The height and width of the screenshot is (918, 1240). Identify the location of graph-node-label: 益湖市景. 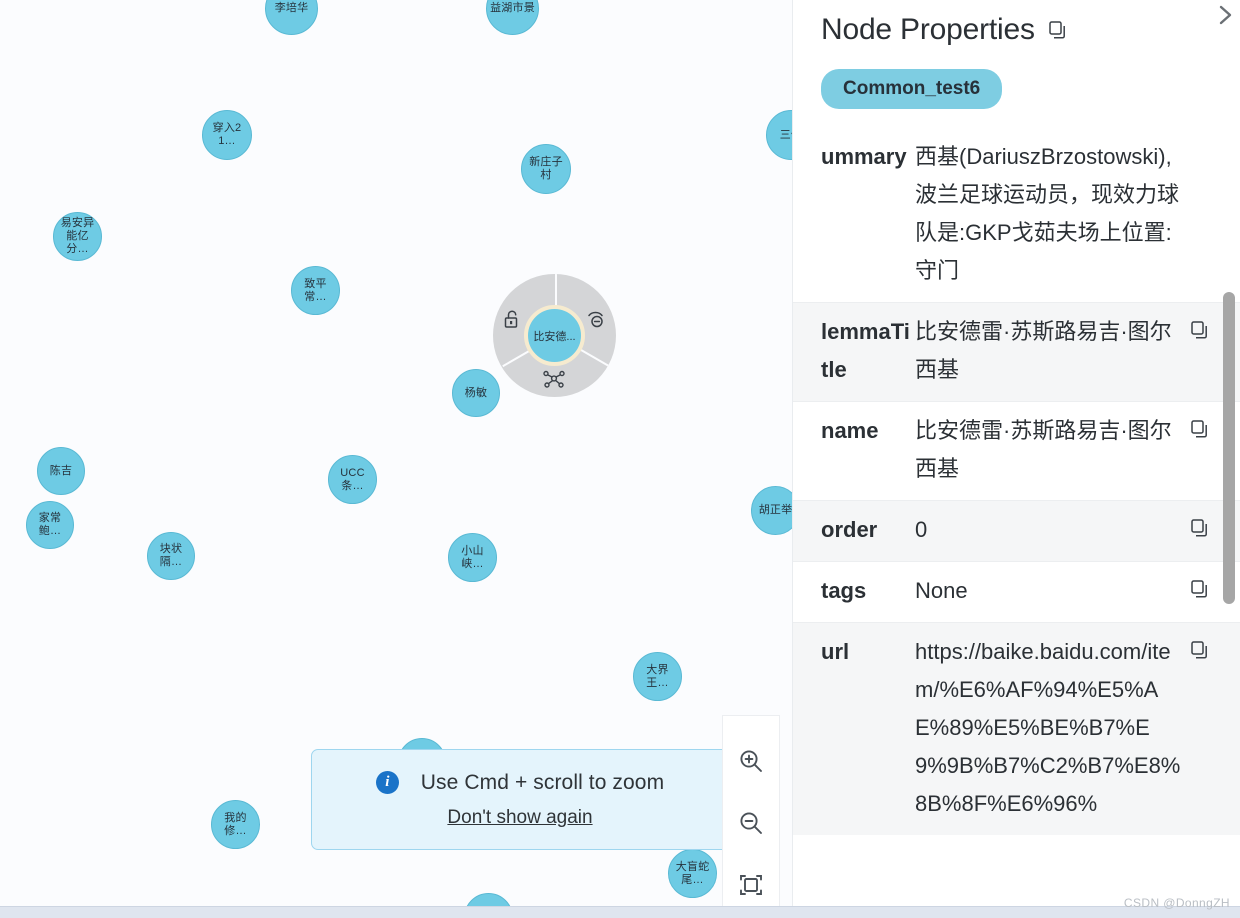
(512, 8).